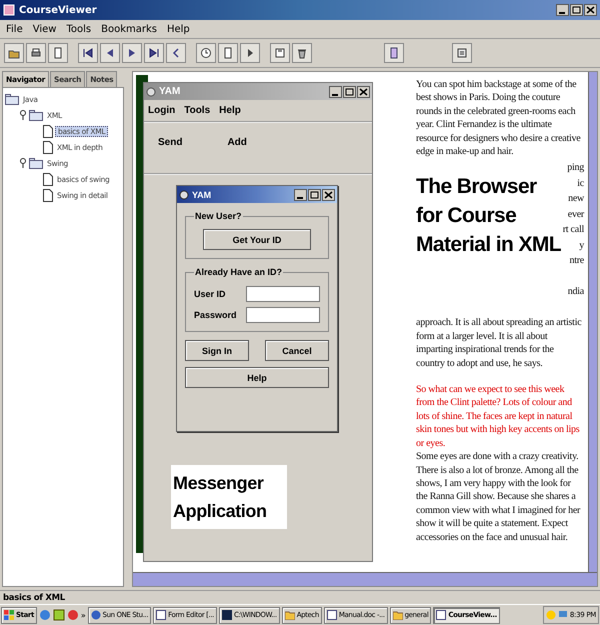 This screenshot has height=625, width=600. I want to click on highlighted-paragraph: So what can we expect to see this week from the Clint palette? Lots of colour and lots of shine. The faces are kept in natural skin tones but with high key accents on lips or eyes., so click(498, 416).